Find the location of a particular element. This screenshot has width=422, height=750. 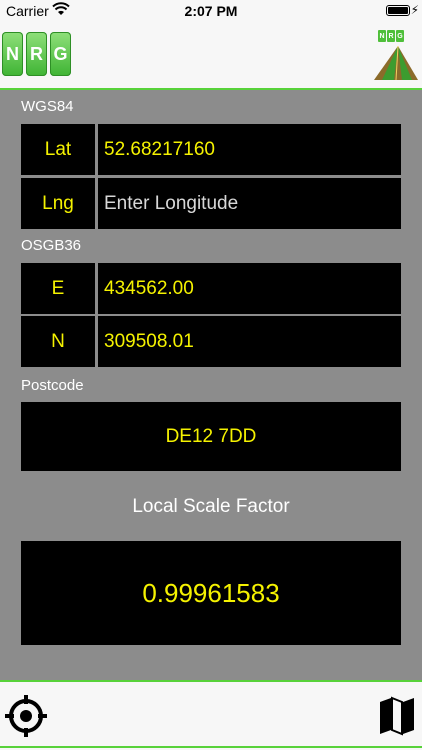

scale-factor-value: 0.99961583 is located at coordinates (211, 592).